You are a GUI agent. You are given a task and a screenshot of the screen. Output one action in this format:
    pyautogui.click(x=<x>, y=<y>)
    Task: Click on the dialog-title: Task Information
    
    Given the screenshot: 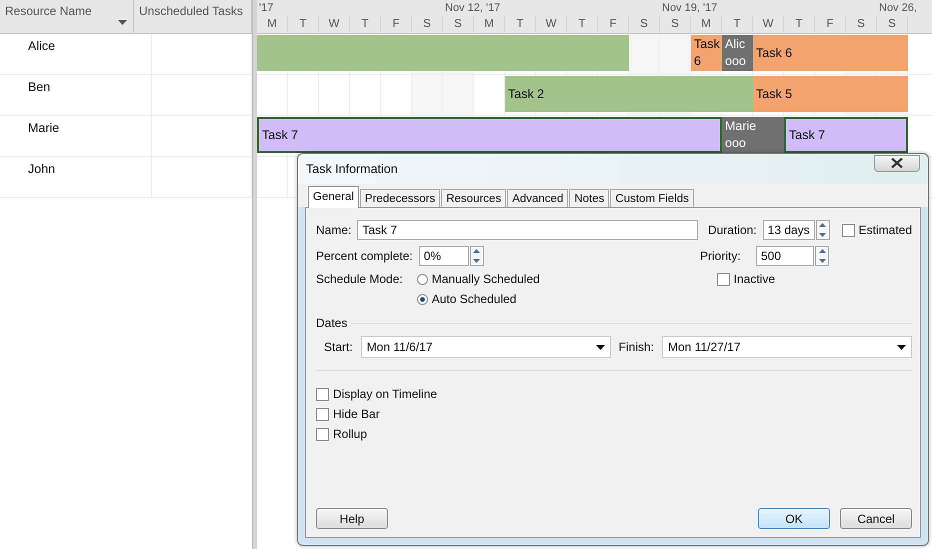 What is the action you would take?
    pyautogui.click(x=352, y=169)
    